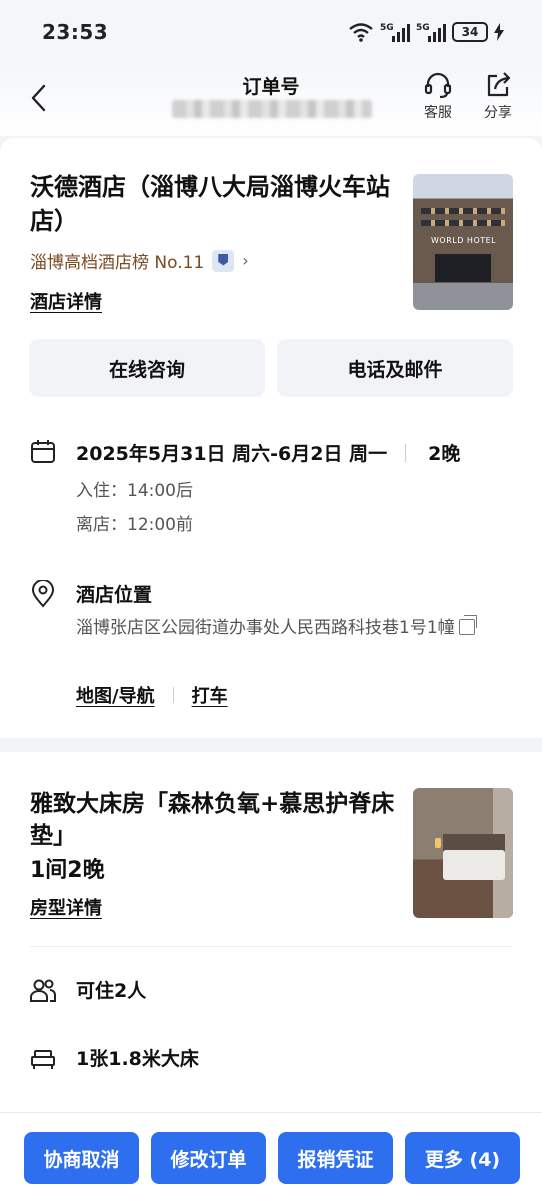 The height and width of the screenshot is (1200, 542). Describe the element at coordinates (438, 85) in the screenshot. I see `headset-icon` at that location.